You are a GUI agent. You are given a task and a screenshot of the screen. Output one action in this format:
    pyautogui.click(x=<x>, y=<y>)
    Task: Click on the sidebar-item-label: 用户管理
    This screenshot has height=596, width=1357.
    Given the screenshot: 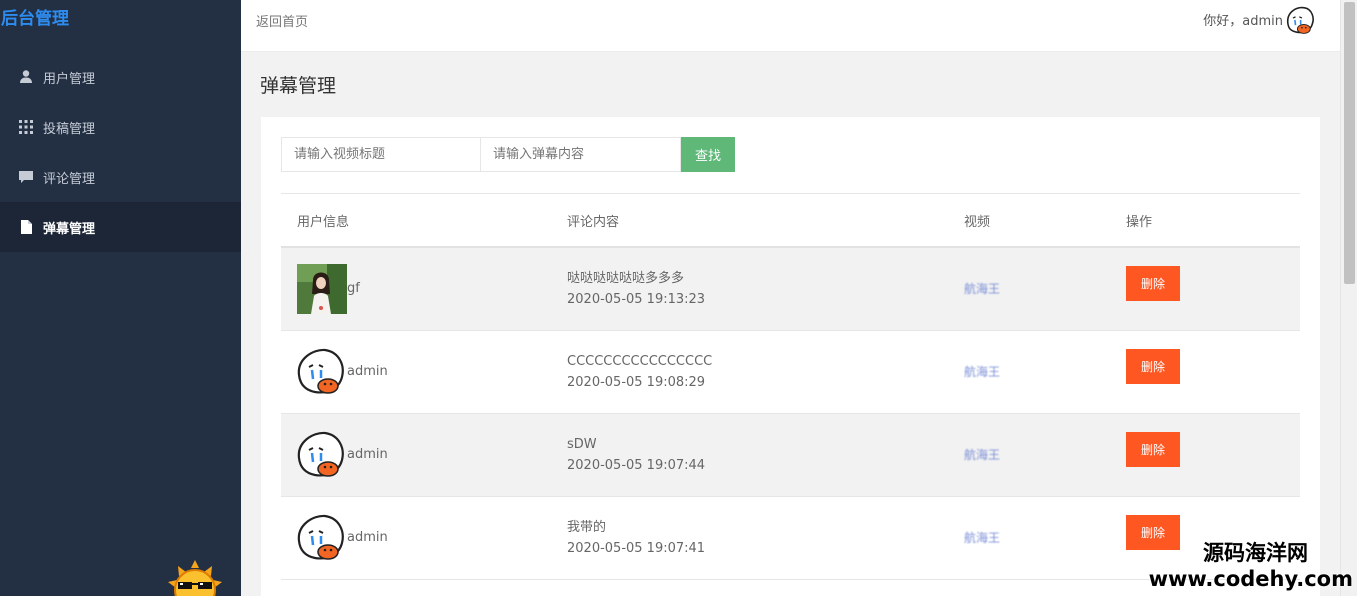 What is the action you would take?
    pyautogui.click(x=69, y=79)
    